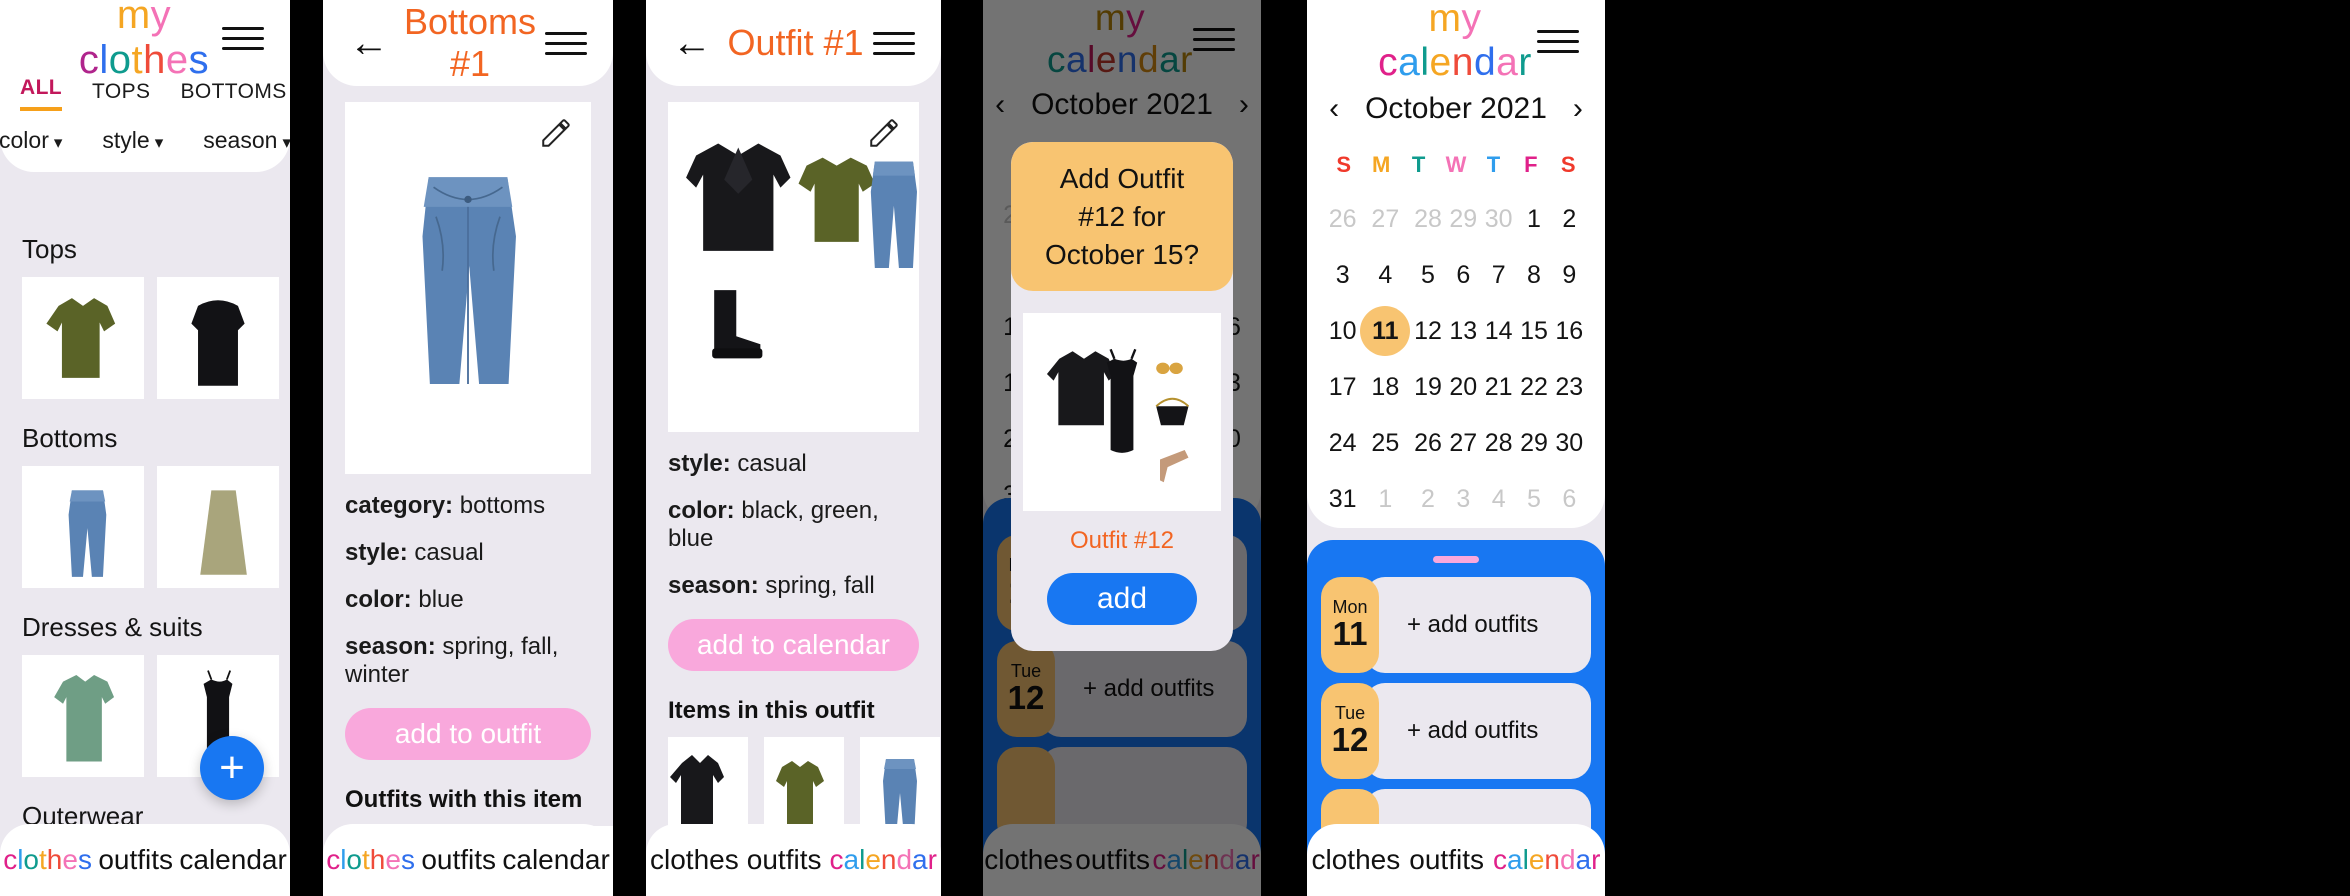 The image size is (2350, 896). I want to click on calendar-day: 22, so click(1533, 387).